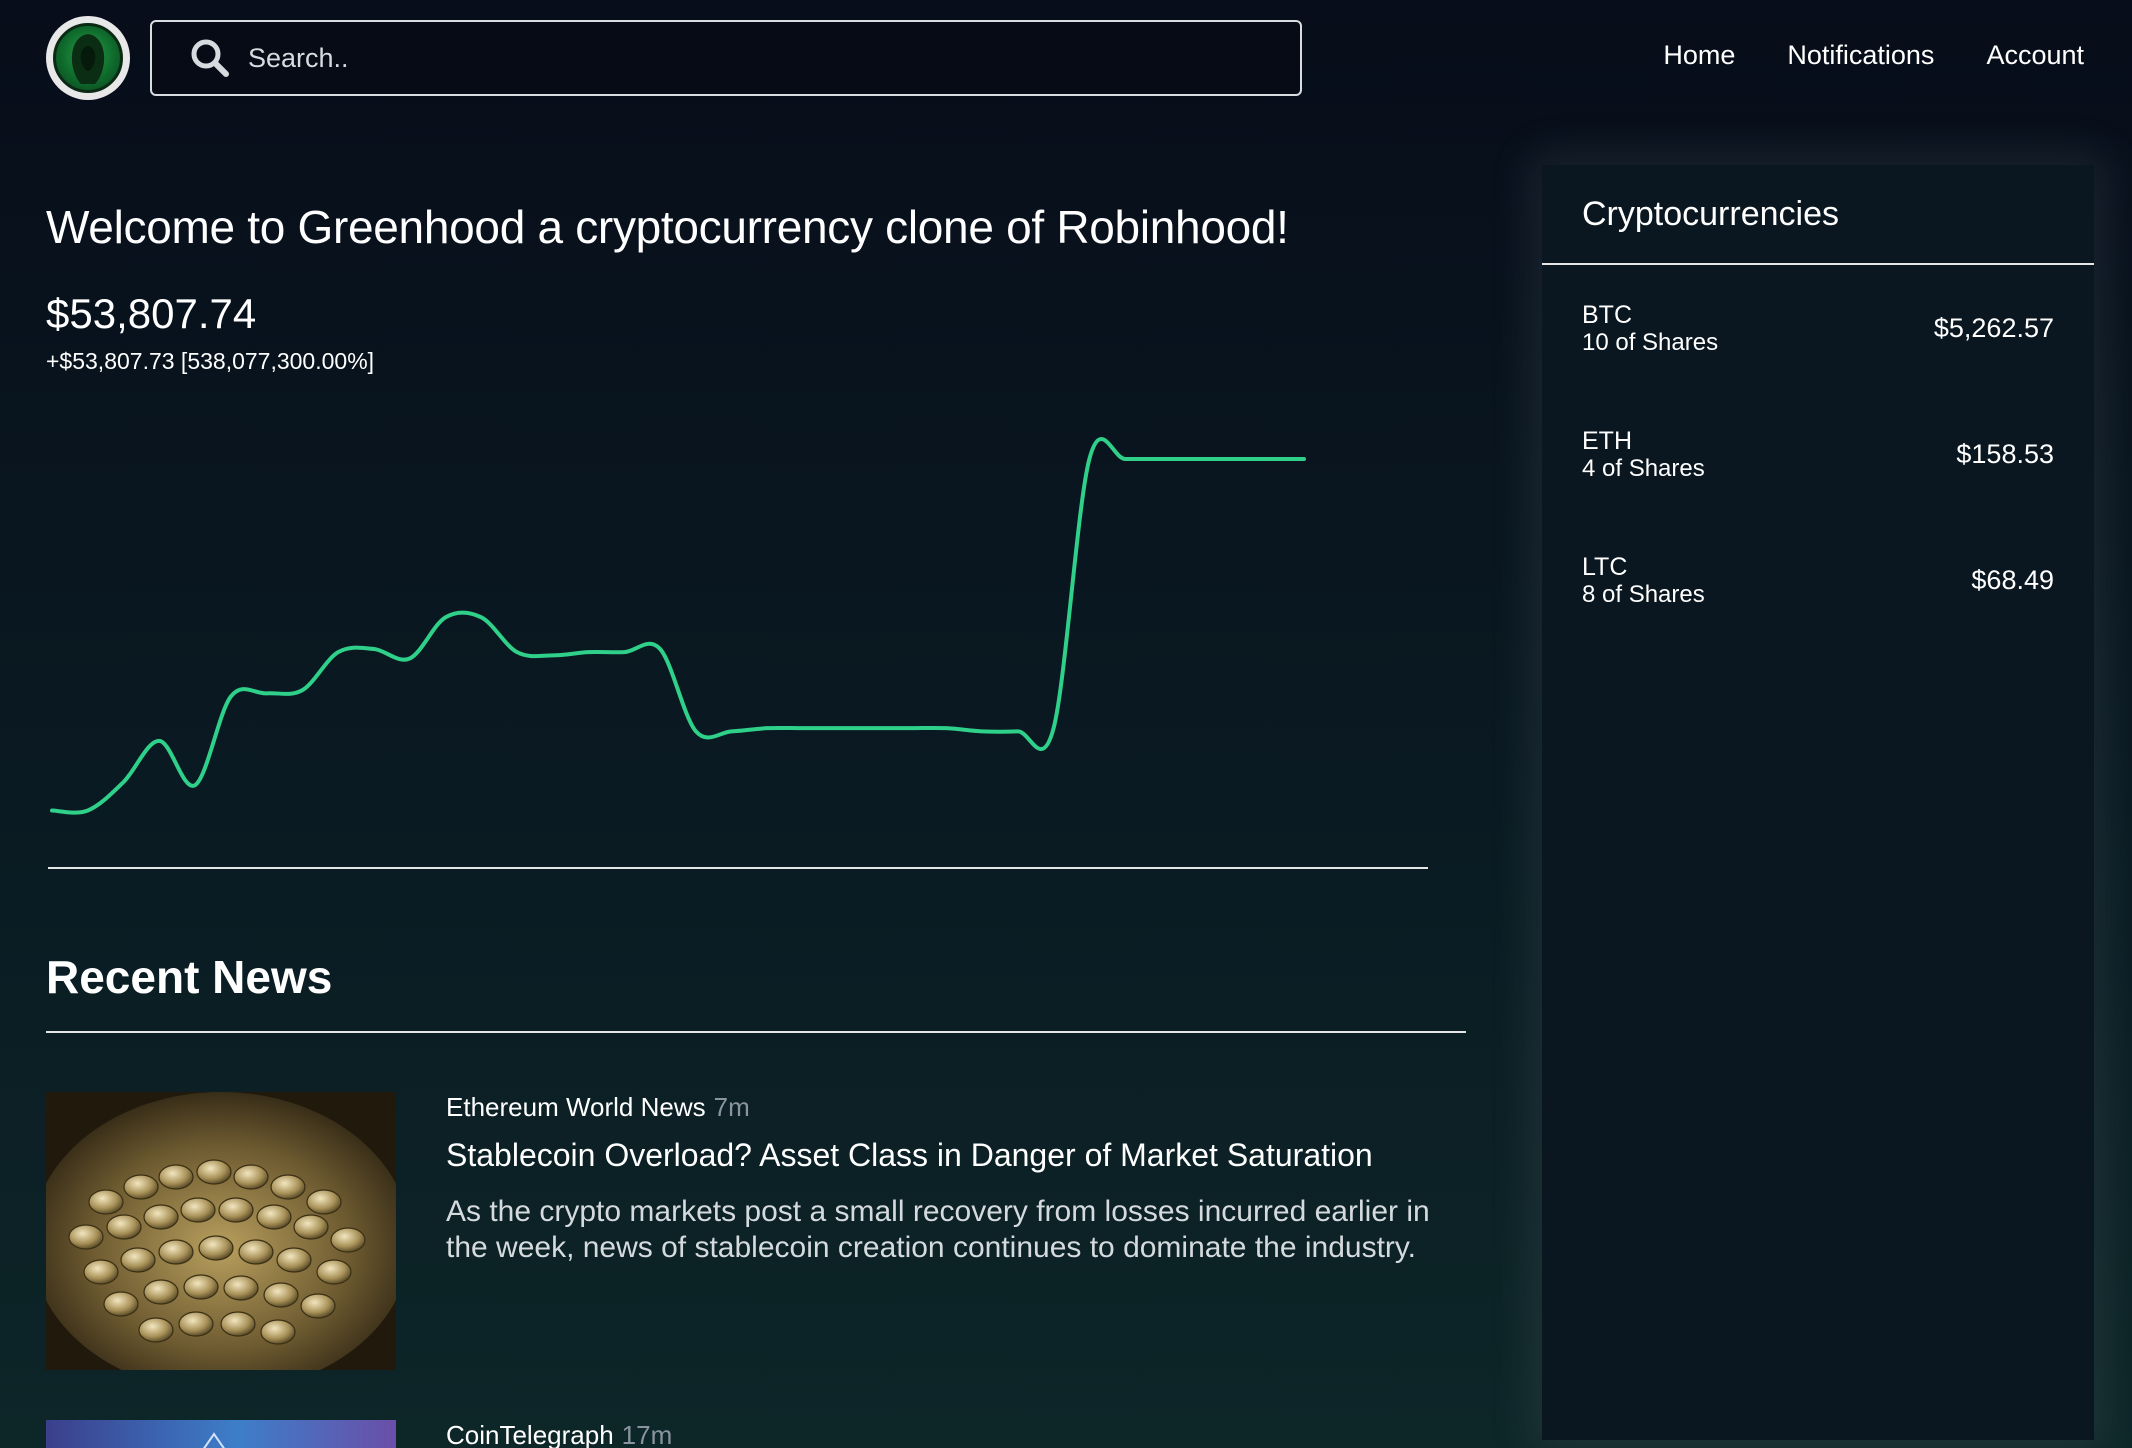 Image resolution: width=2132 pixels, height=1448 pixels. What do you see at coordinates (576, 1107) in the screenshot?
I see `news-source: Ethereum World News` at bounding box center [576, 1107].